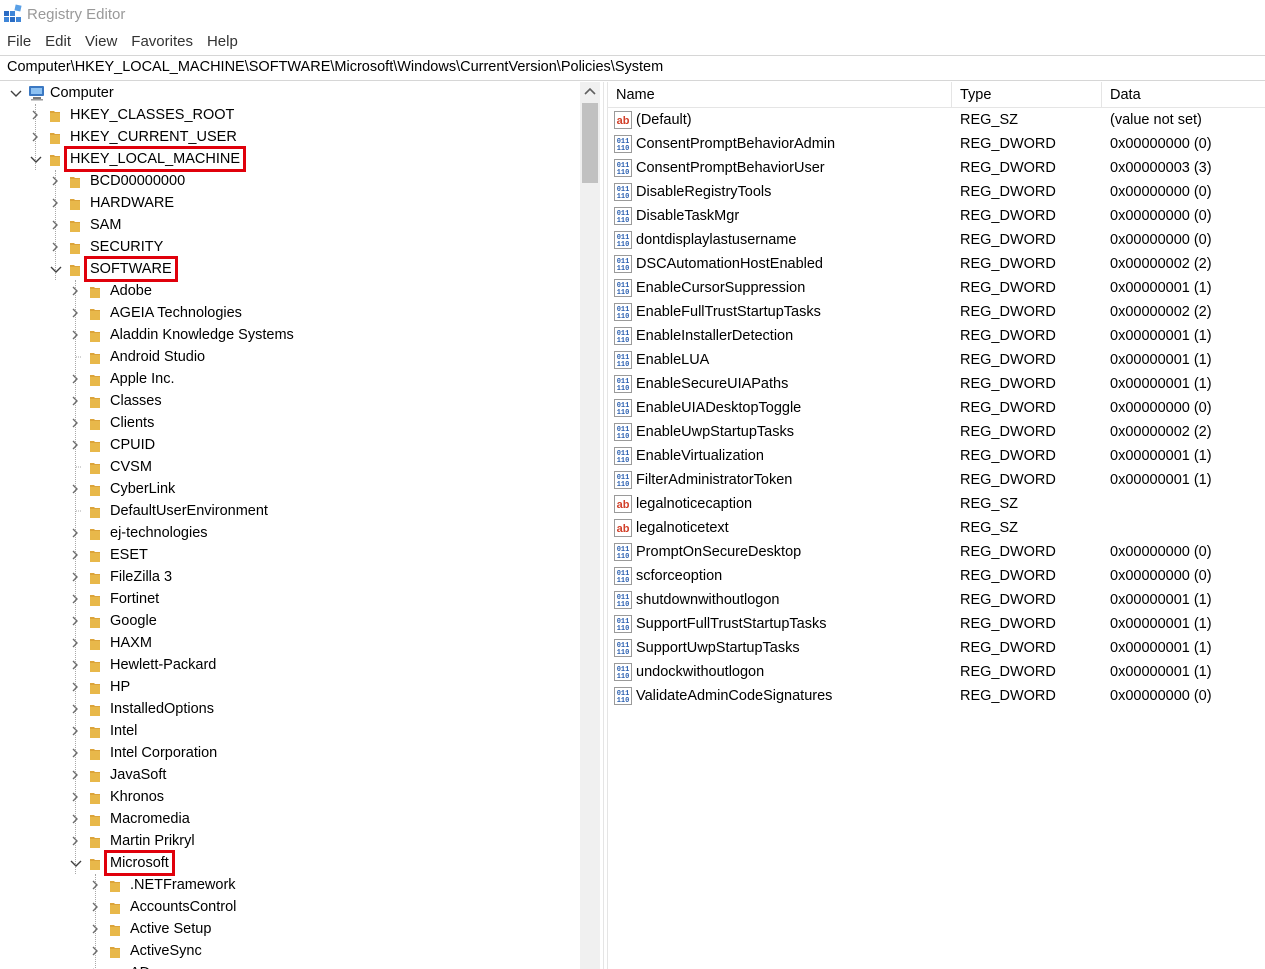  Describe the element at coordinates (289, 489) in the screenshot. I see `tree-item-cyberlink: CyberLink` at that location.